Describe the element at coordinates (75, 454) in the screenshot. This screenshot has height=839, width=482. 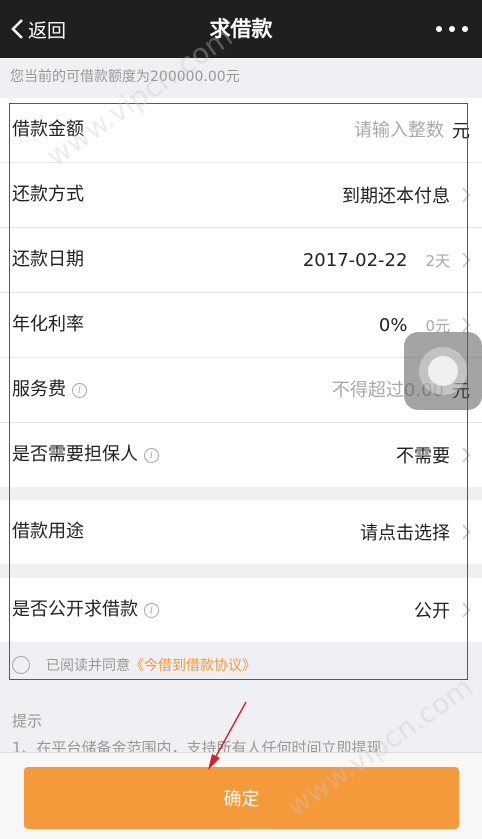
I see `guarantor-label: 是否需要担保人` at that location.